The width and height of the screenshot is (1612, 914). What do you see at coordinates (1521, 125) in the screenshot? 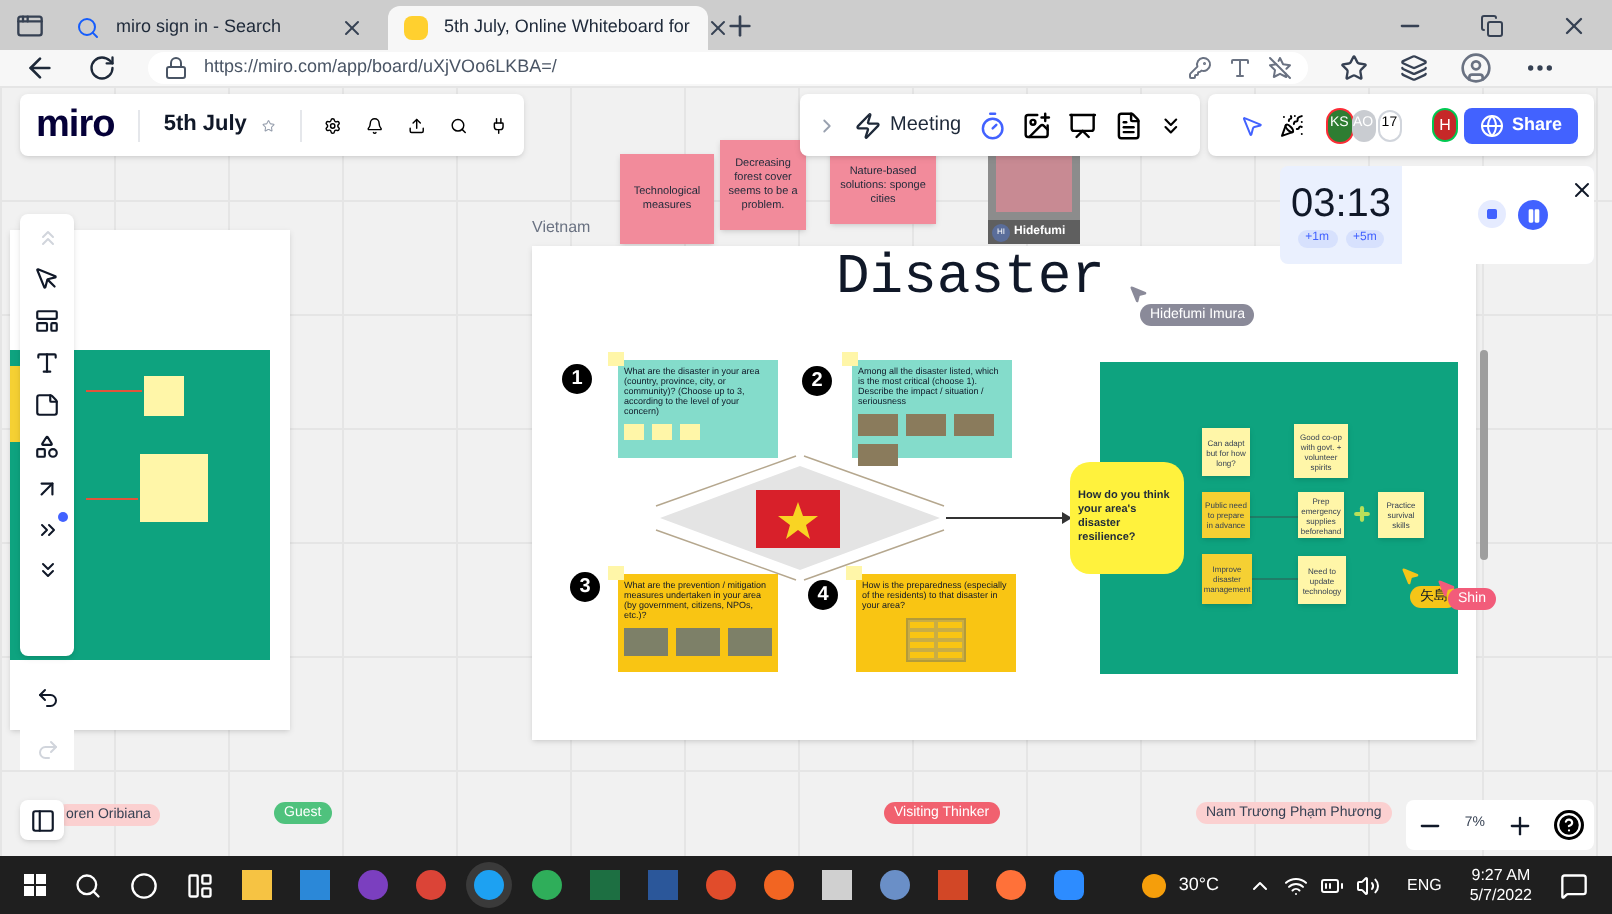
I see `share-button: Share` at bounding box center [1521, 125].